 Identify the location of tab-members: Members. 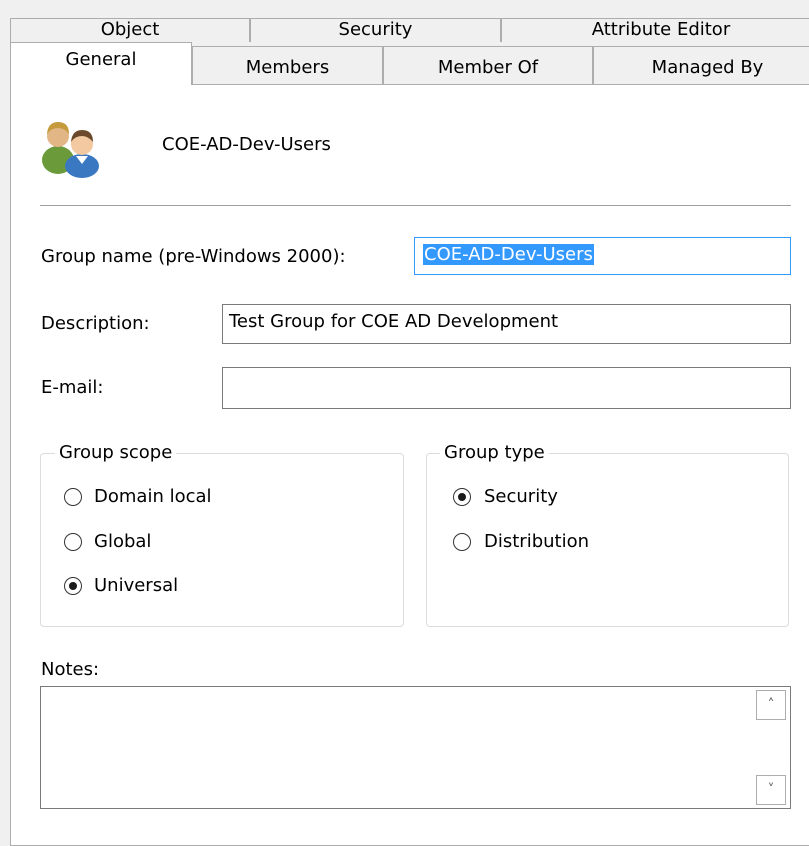
(287, 65).